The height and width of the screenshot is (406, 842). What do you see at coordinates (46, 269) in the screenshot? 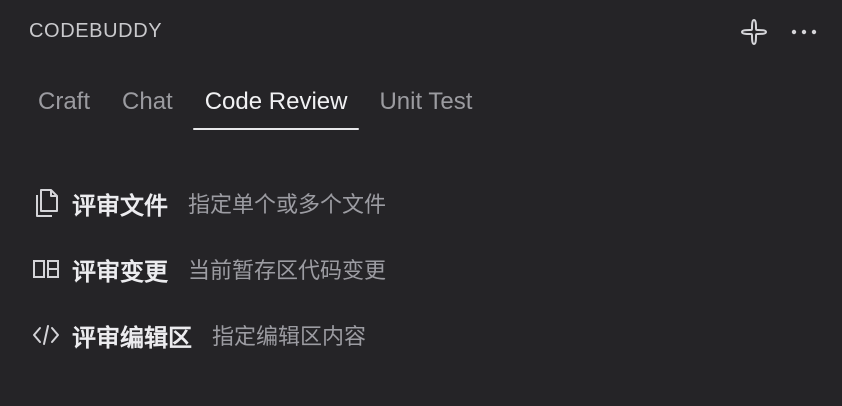
I see `diff-compare-icon` at bounding box center [46, 269].